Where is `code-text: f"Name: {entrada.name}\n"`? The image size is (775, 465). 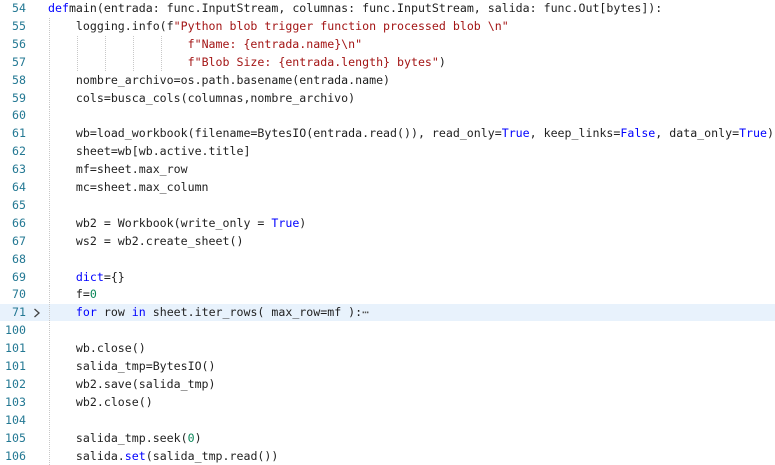
code-text: f"Name: {entrada.name}\n" is located at coordinates (205, 44).